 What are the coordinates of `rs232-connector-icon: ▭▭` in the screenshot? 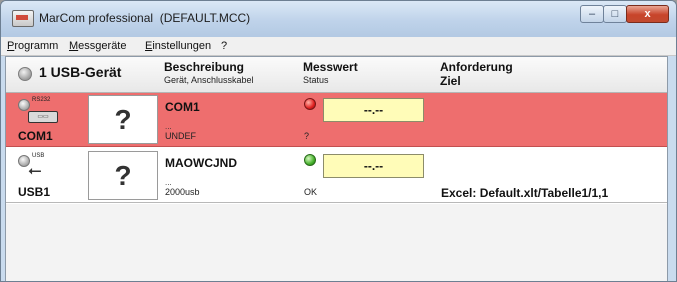 It's located at (43, 117).